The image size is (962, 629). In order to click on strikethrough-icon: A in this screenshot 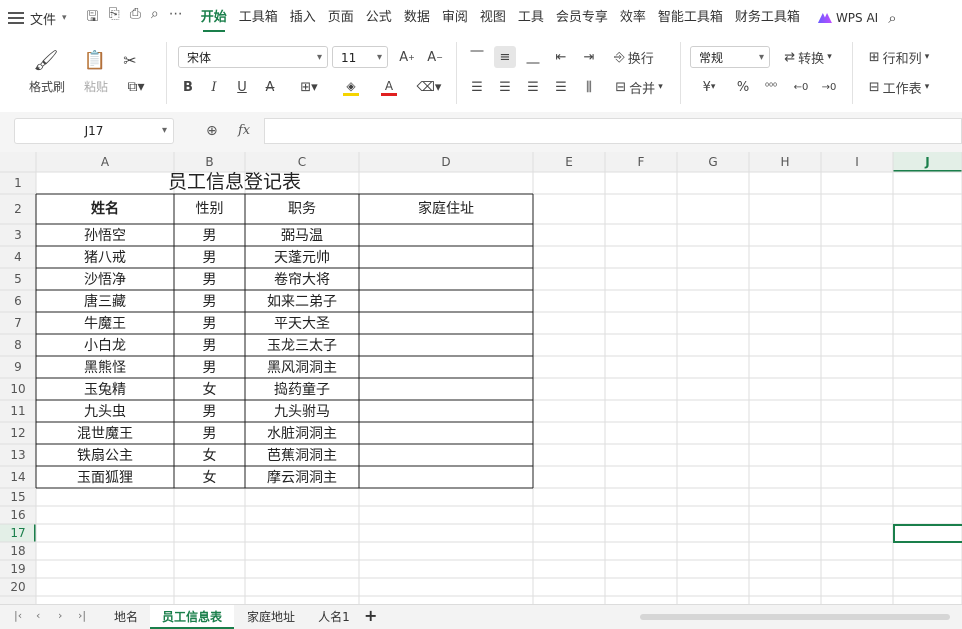, I will do `click(270, 87)`.